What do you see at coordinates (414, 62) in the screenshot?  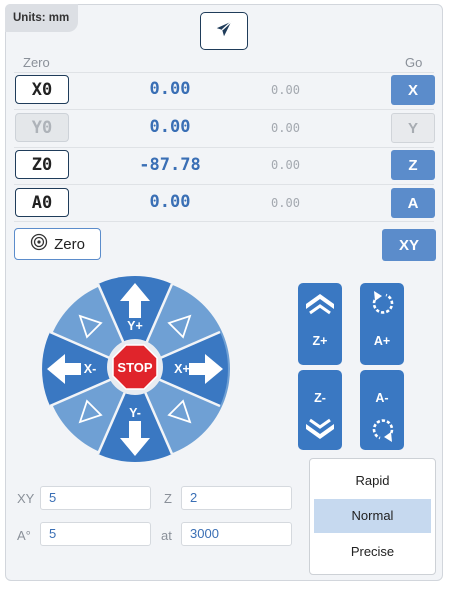 I see `go-column-header: Go` at bounding box center [414, 62].